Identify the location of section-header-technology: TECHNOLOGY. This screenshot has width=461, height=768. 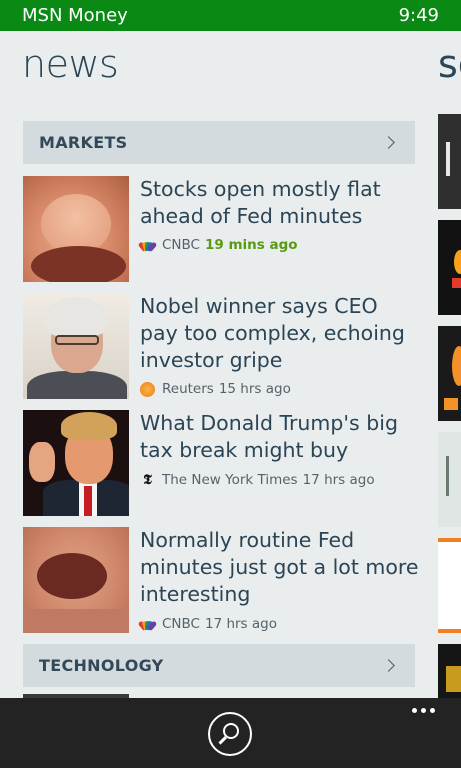
(219, 665).